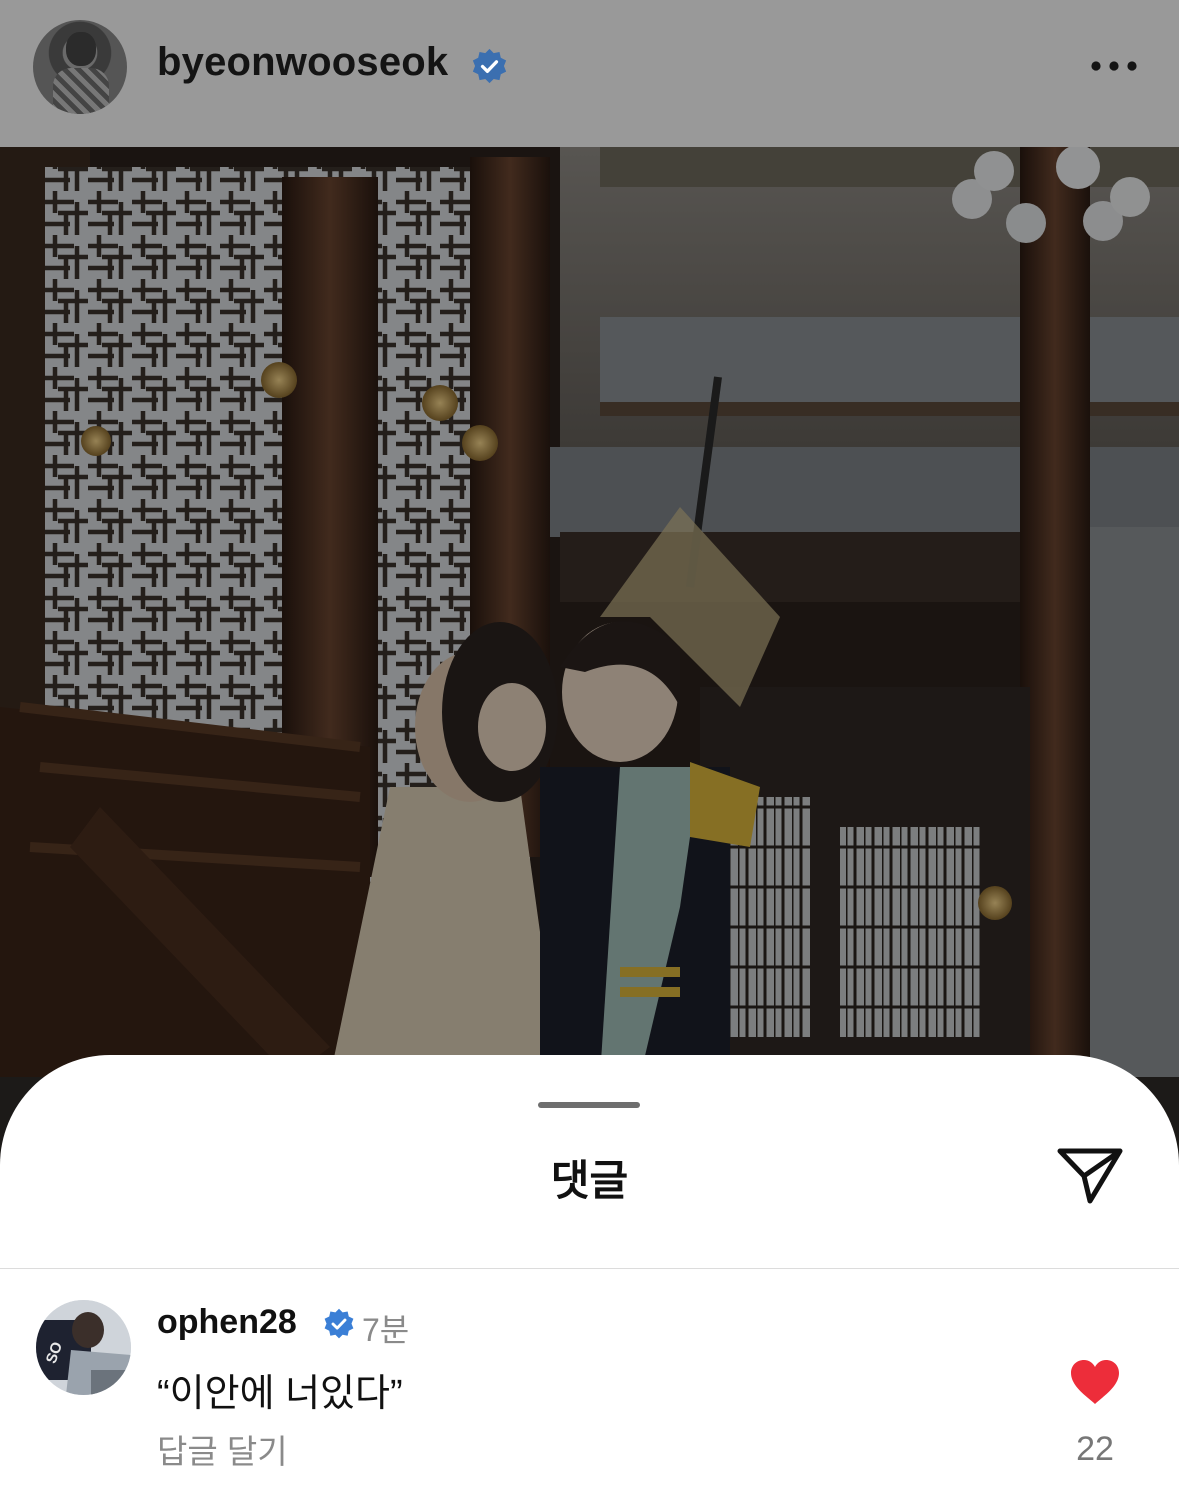 The image size is (1179, 1495). I want to click on comment-timestamp: 7분, so click(386, 1330).